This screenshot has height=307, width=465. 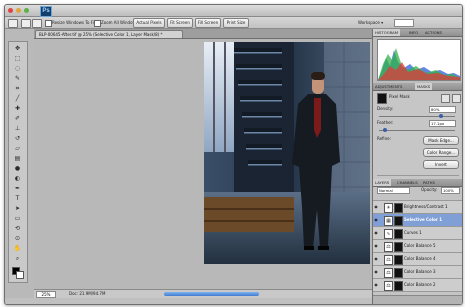 What do you see at coordinates (417, 116) in the screenshot?
I see `density-slider` at bounding box center [417, 116].